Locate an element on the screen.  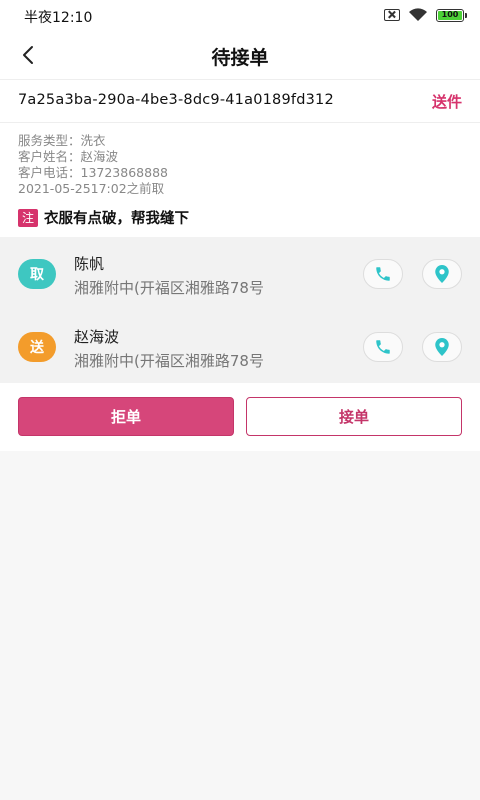
order-type-tag: 送件 is located at coordinates (446, 102).